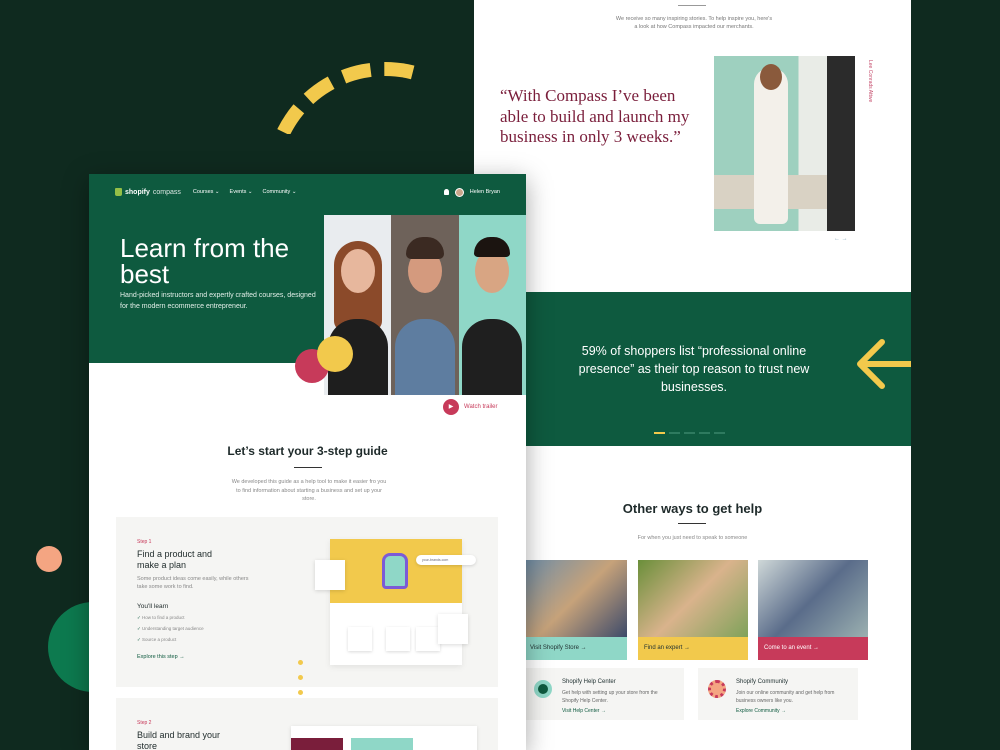 The width and height of the screenshot is (1000, 750). I want to click on mockup-block, so click(317, 744).